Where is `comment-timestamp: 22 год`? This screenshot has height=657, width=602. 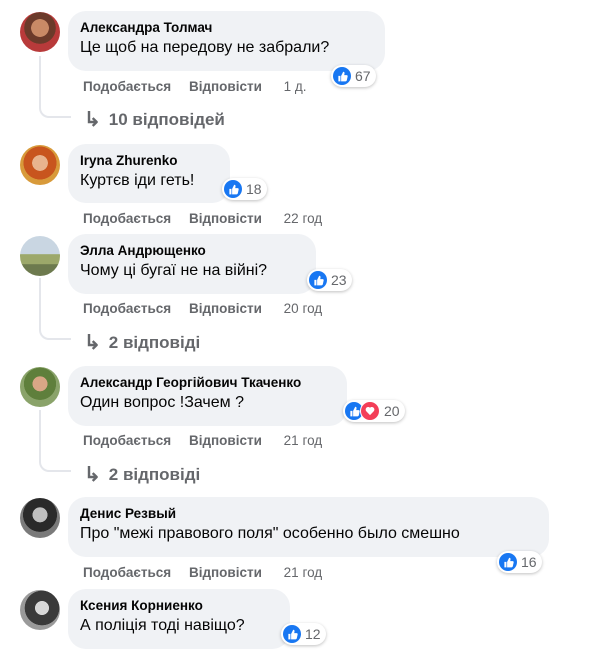 comment-timestamp: 22 год is located at coordinates (303, 218).